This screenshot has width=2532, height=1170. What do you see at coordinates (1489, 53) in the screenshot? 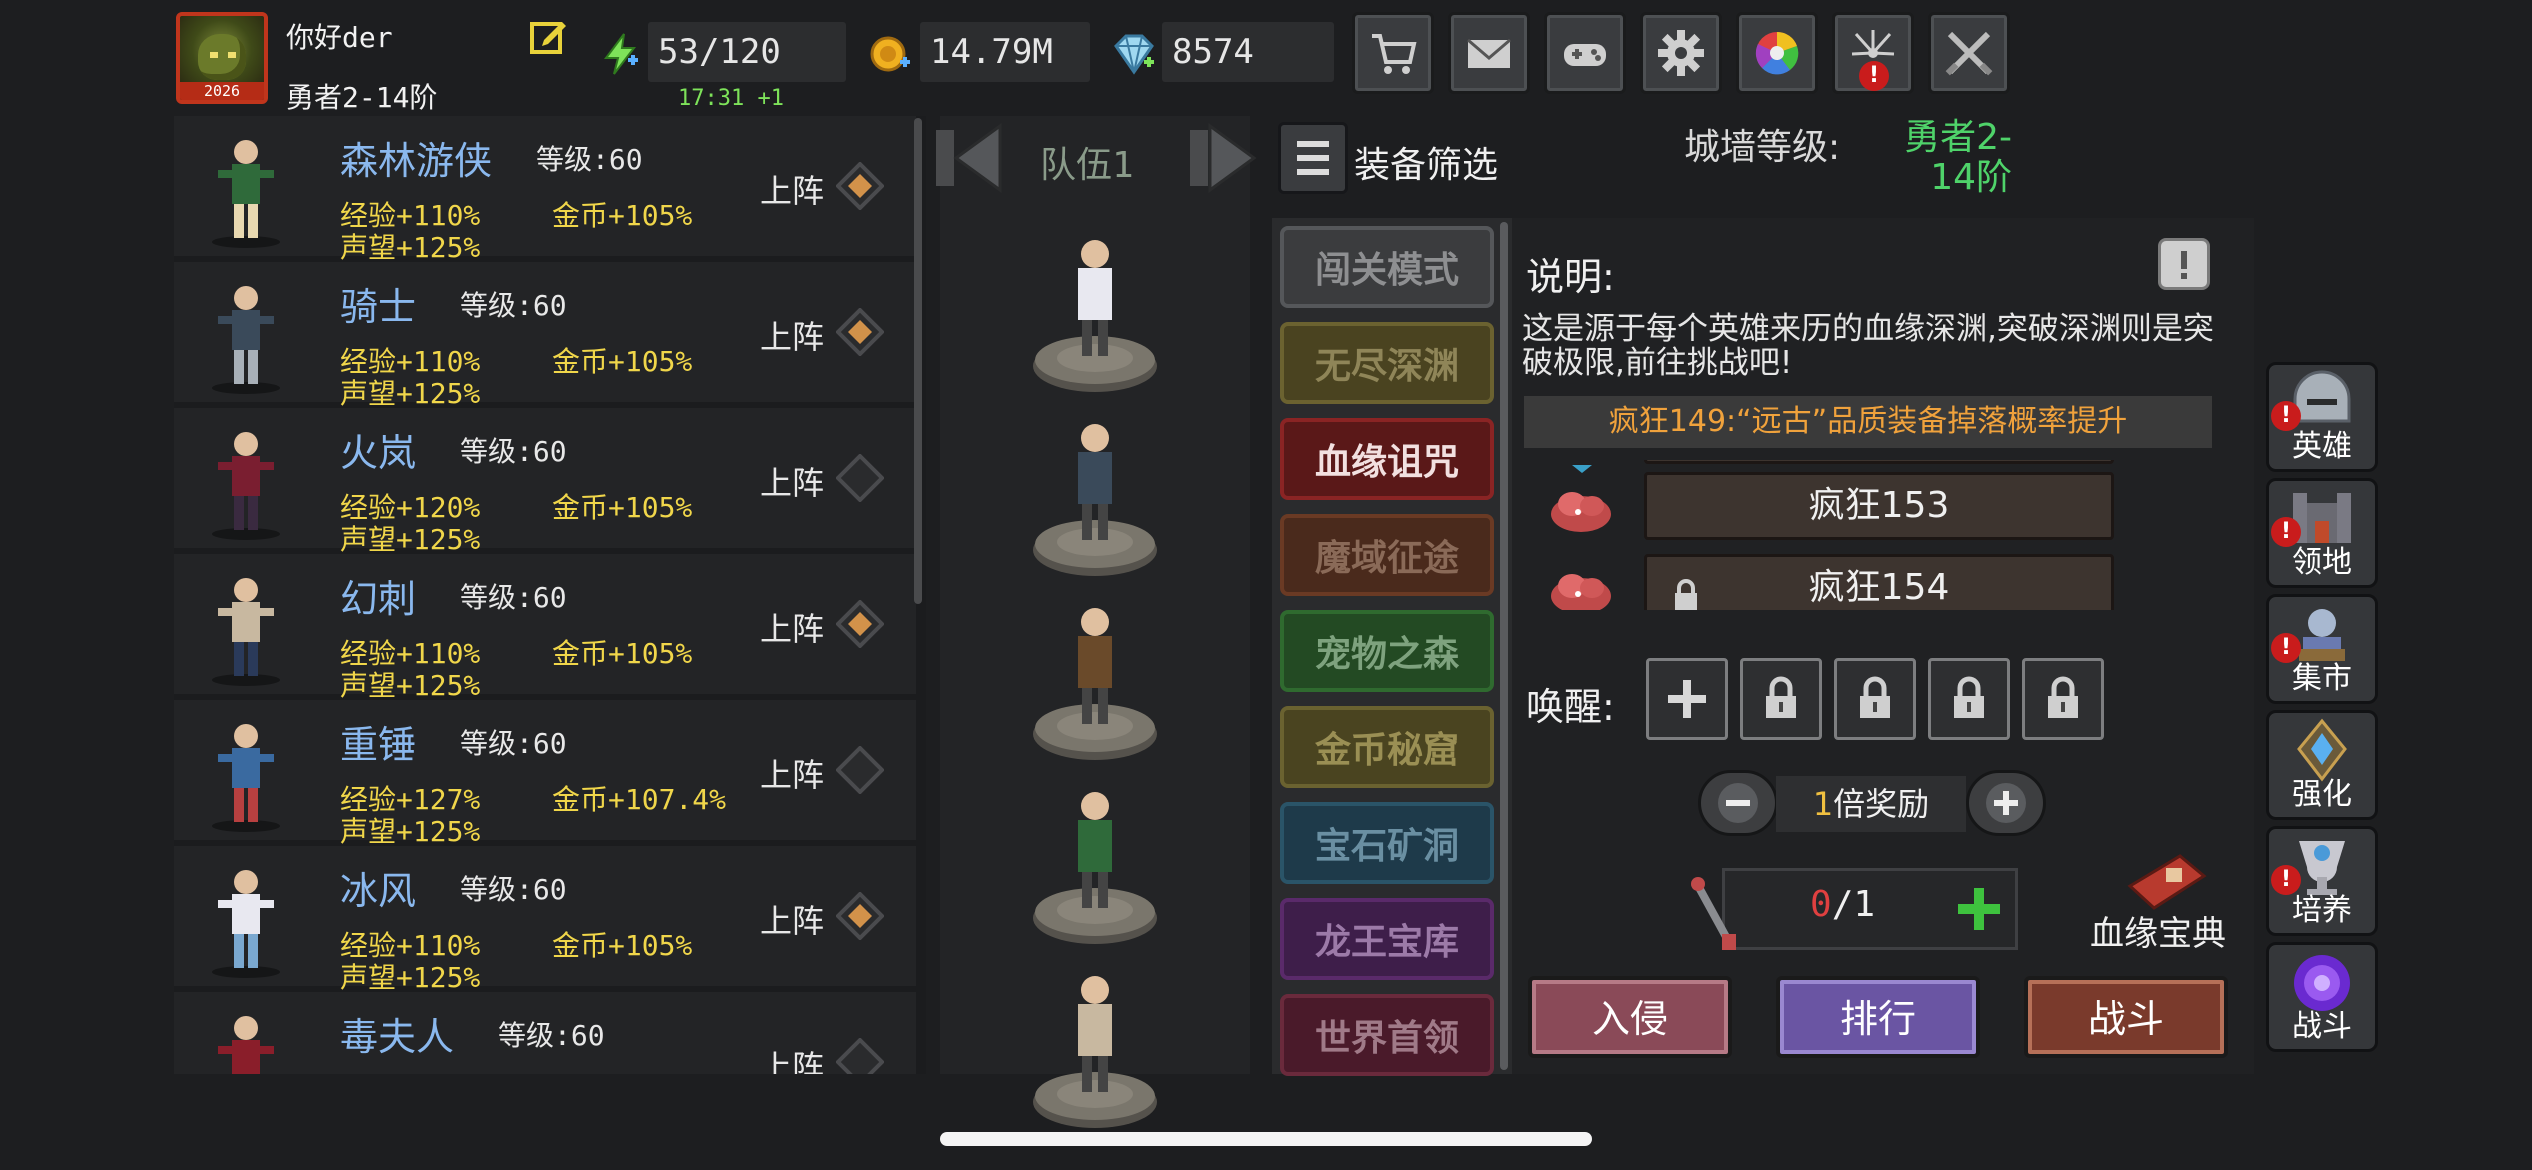
I see `top-button-mail` at bounding box center [1489, 53].